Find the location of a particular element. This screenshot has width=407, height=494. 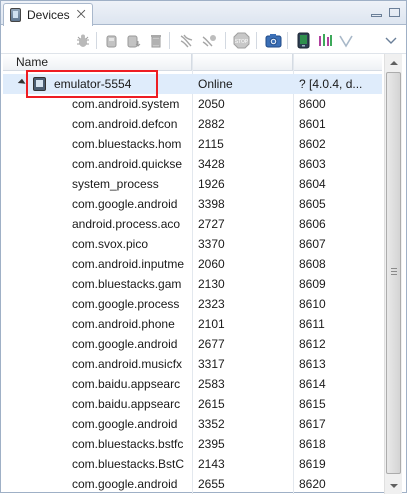

process-pid: 2583 is located at coordinates (211, 384).